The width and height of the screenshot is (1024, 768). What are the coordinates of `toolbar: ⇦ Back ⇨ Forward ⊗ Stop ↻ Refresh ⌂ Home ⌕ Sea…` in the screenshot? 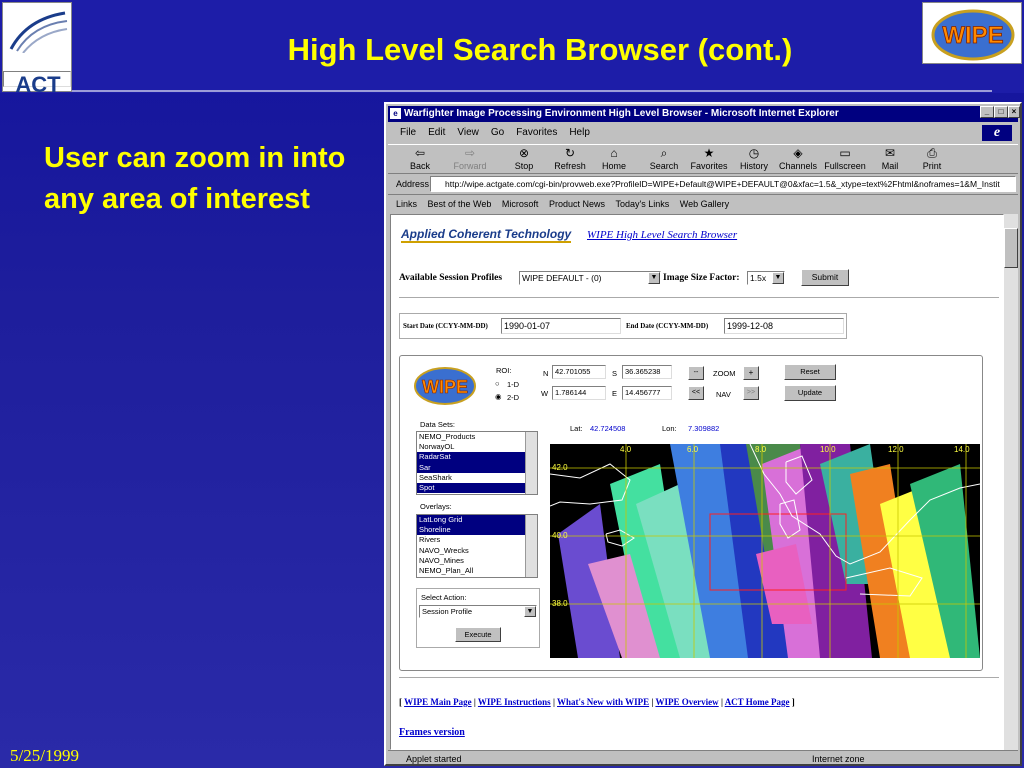 It's located at (703, 159).